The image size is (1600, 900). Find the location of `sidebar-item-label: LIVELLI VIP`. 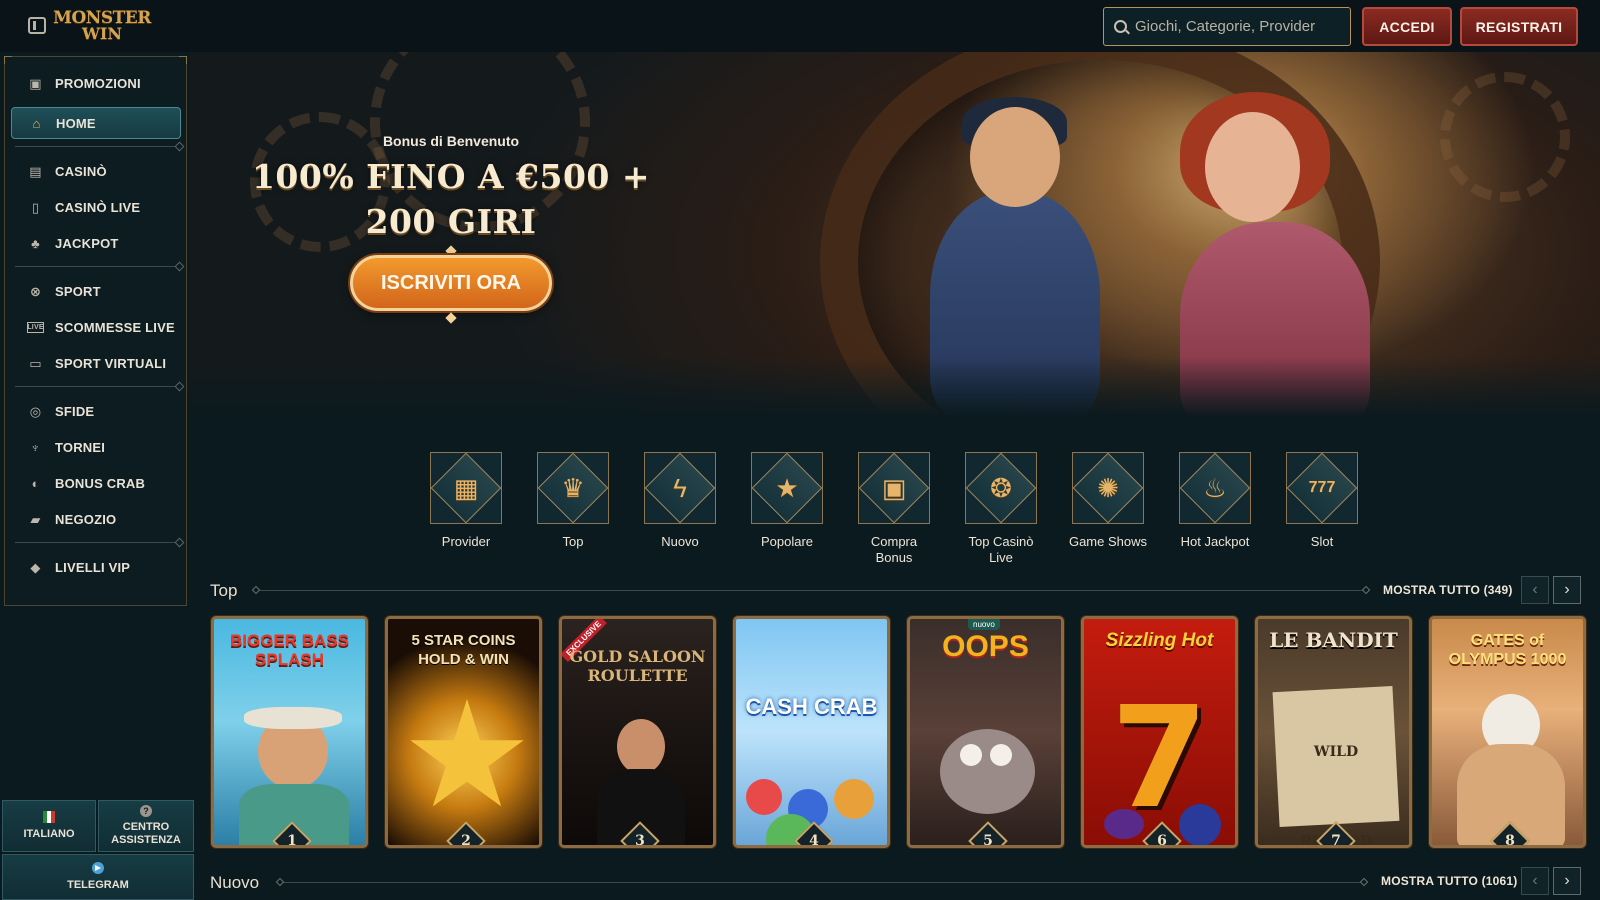

sidebar-item-label: LIVELLI VIP is located at coordinates (93, 567).